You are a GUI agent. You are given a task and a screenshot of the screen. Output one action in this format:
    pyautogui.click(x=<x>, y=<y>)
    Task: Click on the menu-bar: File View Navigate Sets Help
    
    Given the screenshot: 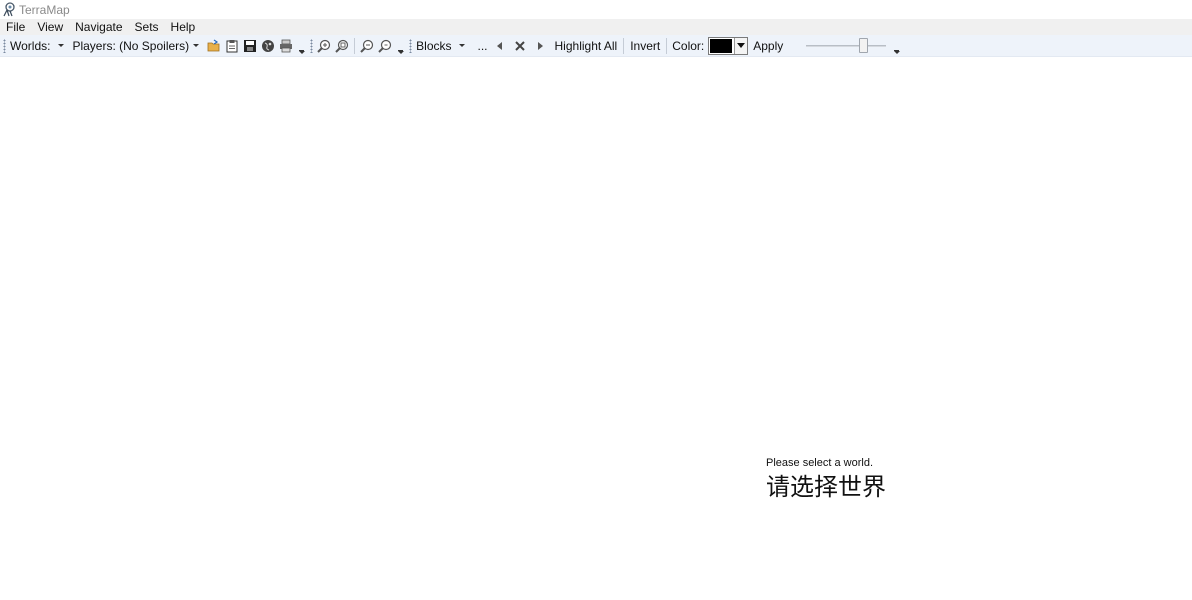 What is the action you would take?
    pyautogui.click(x=596, y=27)
    